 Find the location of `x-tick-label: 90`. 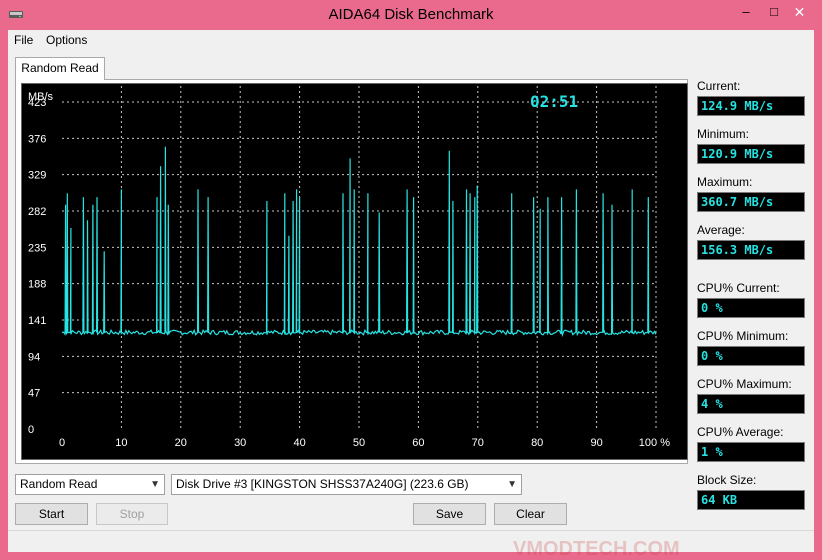

x-tick-label: 90 is located at coordinates (596, 443).